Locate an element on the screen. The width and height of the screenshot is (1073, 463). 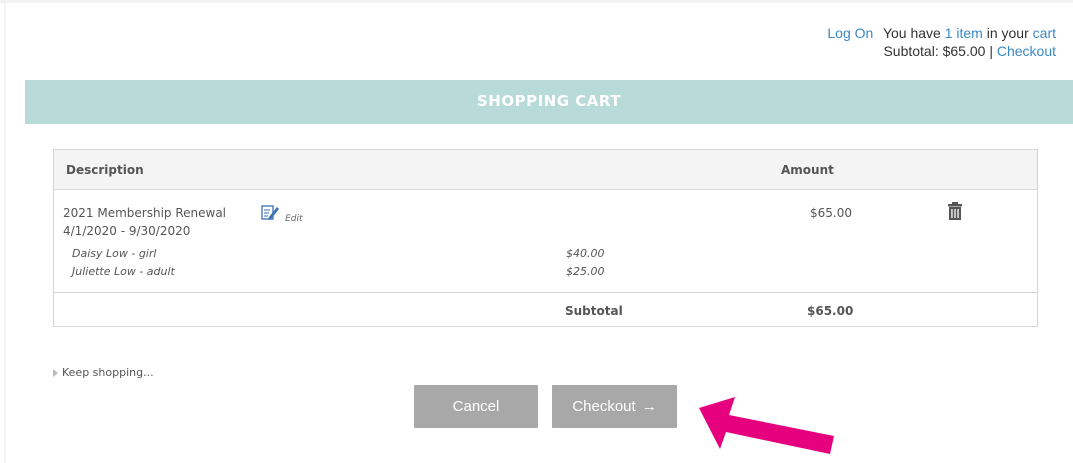
subtotal-line: Subtotal: $65.00 | Checkout is located at coordinates (941, 51).